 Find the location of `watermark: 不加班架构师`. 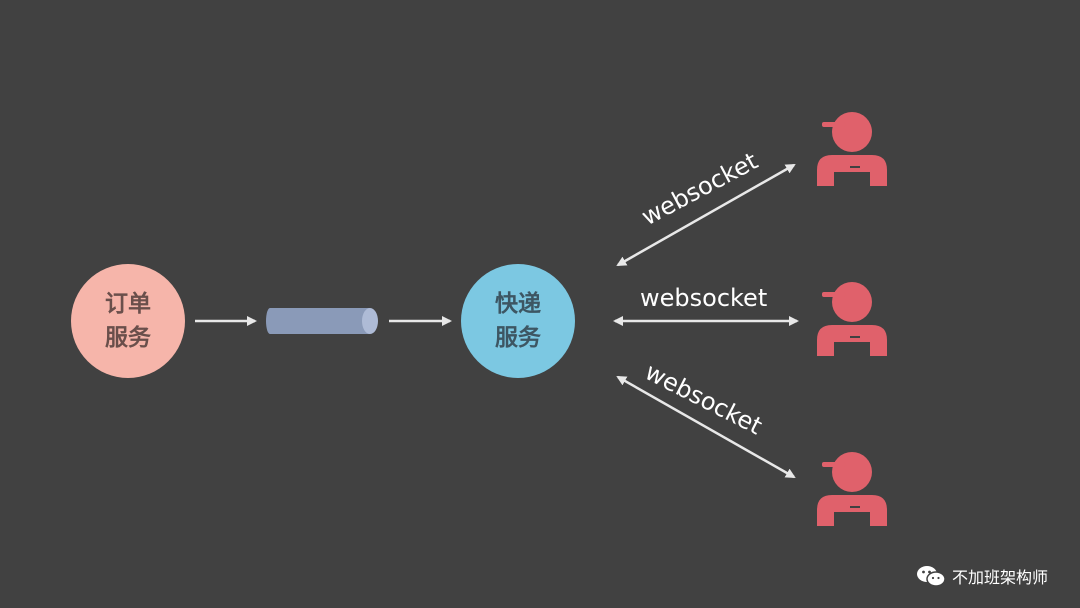

watermark: 不加班架构师 is located at coordinates (982, 576).